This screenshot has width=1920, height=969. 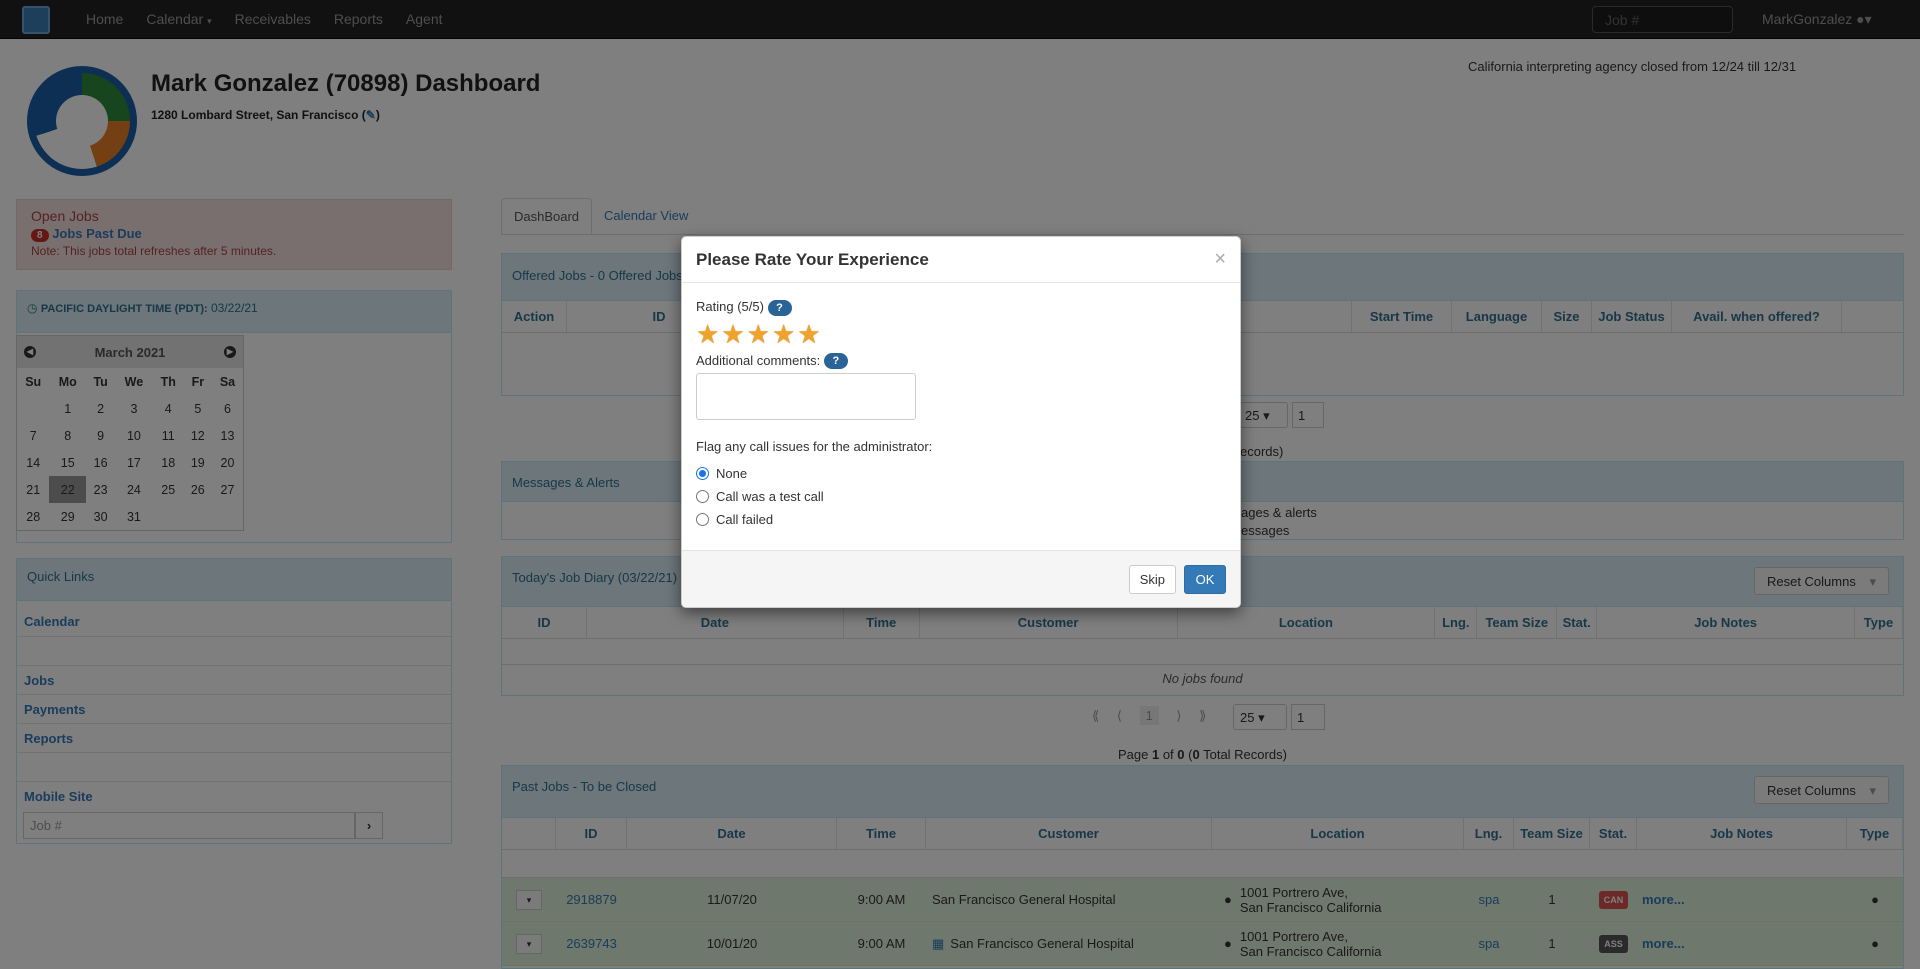 What do you see at coordinates (732, 474) in the screenshot?
I see `radio-label: None` at bounding box center [732, 474].